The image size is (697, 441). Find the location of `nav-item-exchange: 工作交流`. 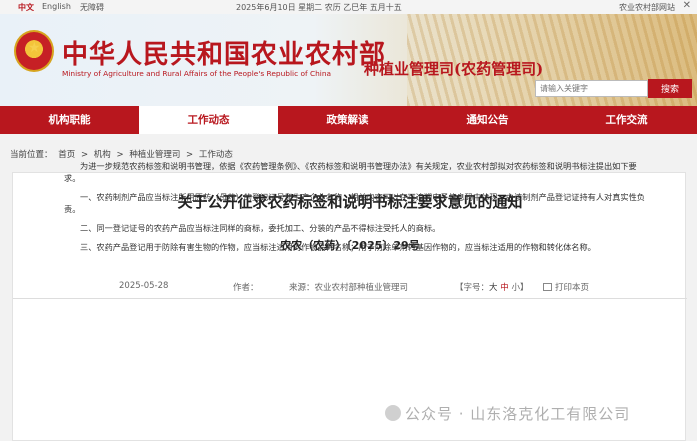

nav-item-exchange: 工作交流 is located at coordinates (626, 120).